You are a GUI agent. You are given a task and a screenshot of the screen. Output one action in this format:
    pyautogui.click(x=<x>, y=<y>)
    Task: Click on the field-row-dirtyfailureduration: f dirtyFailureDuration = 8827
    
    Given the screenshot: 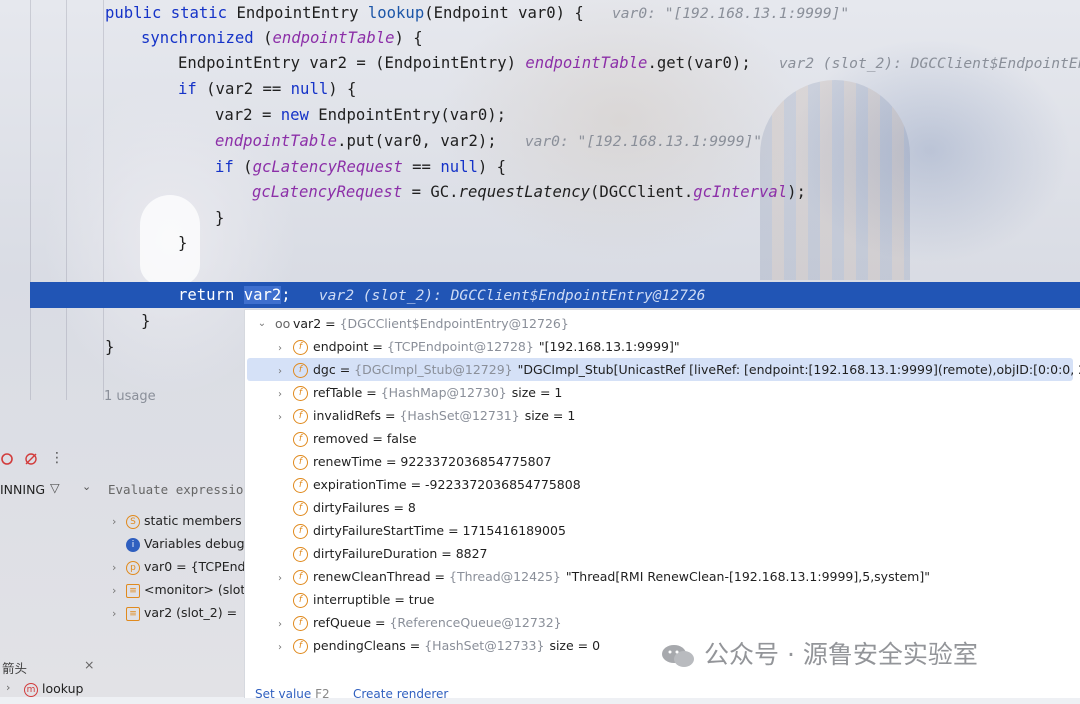 What is the action you would take?
    pyautogui.click(x=662, y=553)
    